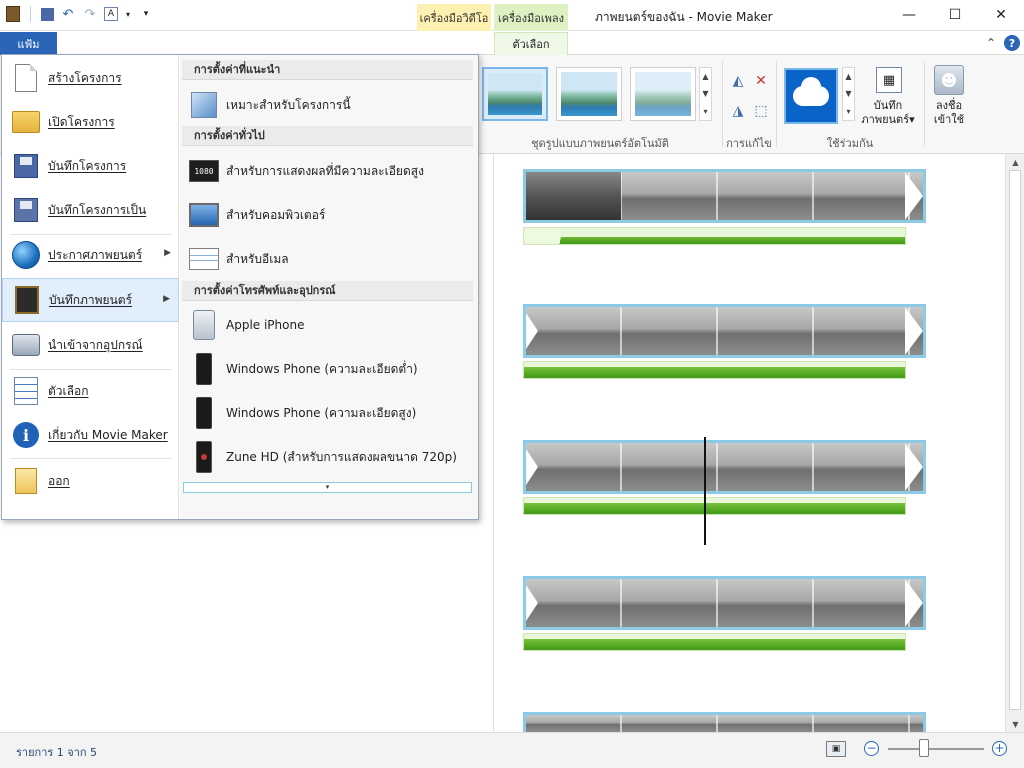 The height and width of the screenshot is (768, 1024). What do you see at coordinates (327, 487) in the screenshot?
I see `submenu-more-button: ▾` at bounding box center [327, 487].